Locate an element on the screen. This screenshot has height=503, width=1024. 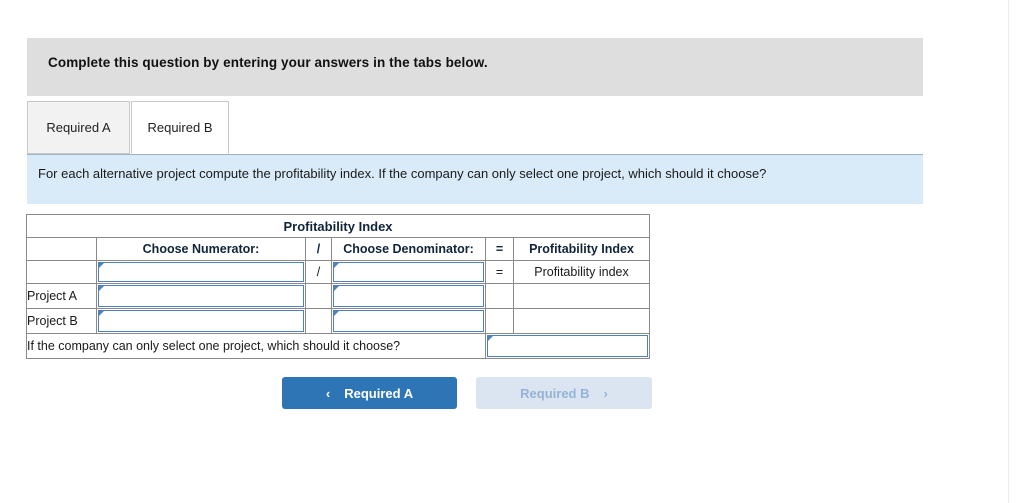
required-b-next-label: Required B is located at coordinates (555, 393).